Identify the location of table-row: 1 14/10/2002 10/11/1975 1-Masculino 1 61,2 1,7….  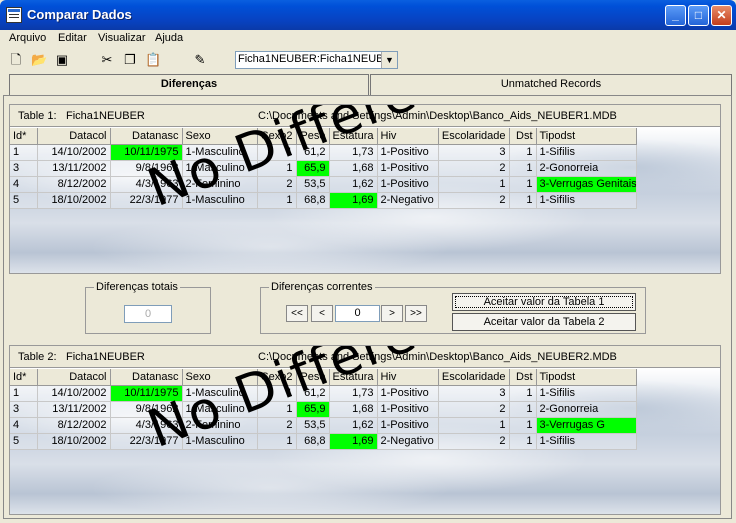
(323, 393).